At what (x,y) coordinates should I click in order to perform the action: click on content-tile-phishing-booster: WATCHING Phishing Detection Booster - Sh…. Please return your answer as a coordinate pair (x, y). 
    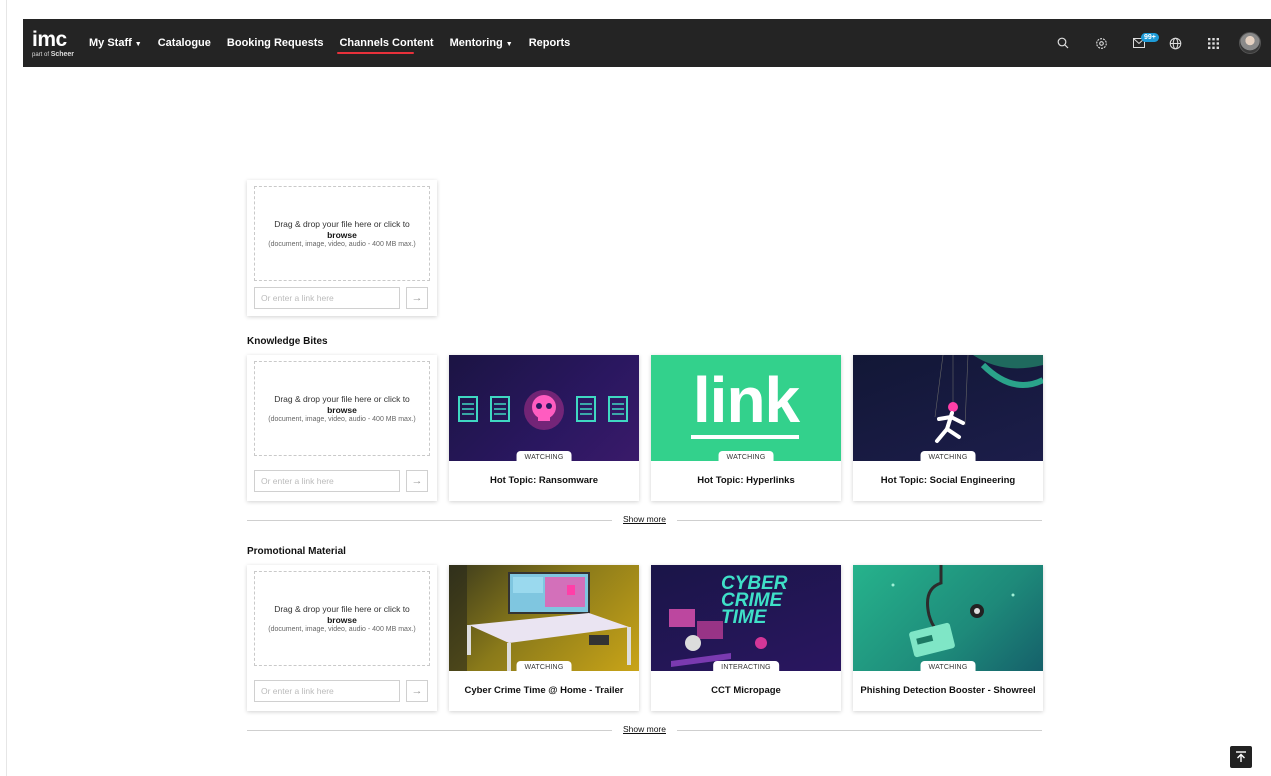
    Looking at the image, I should click on (948, 638).